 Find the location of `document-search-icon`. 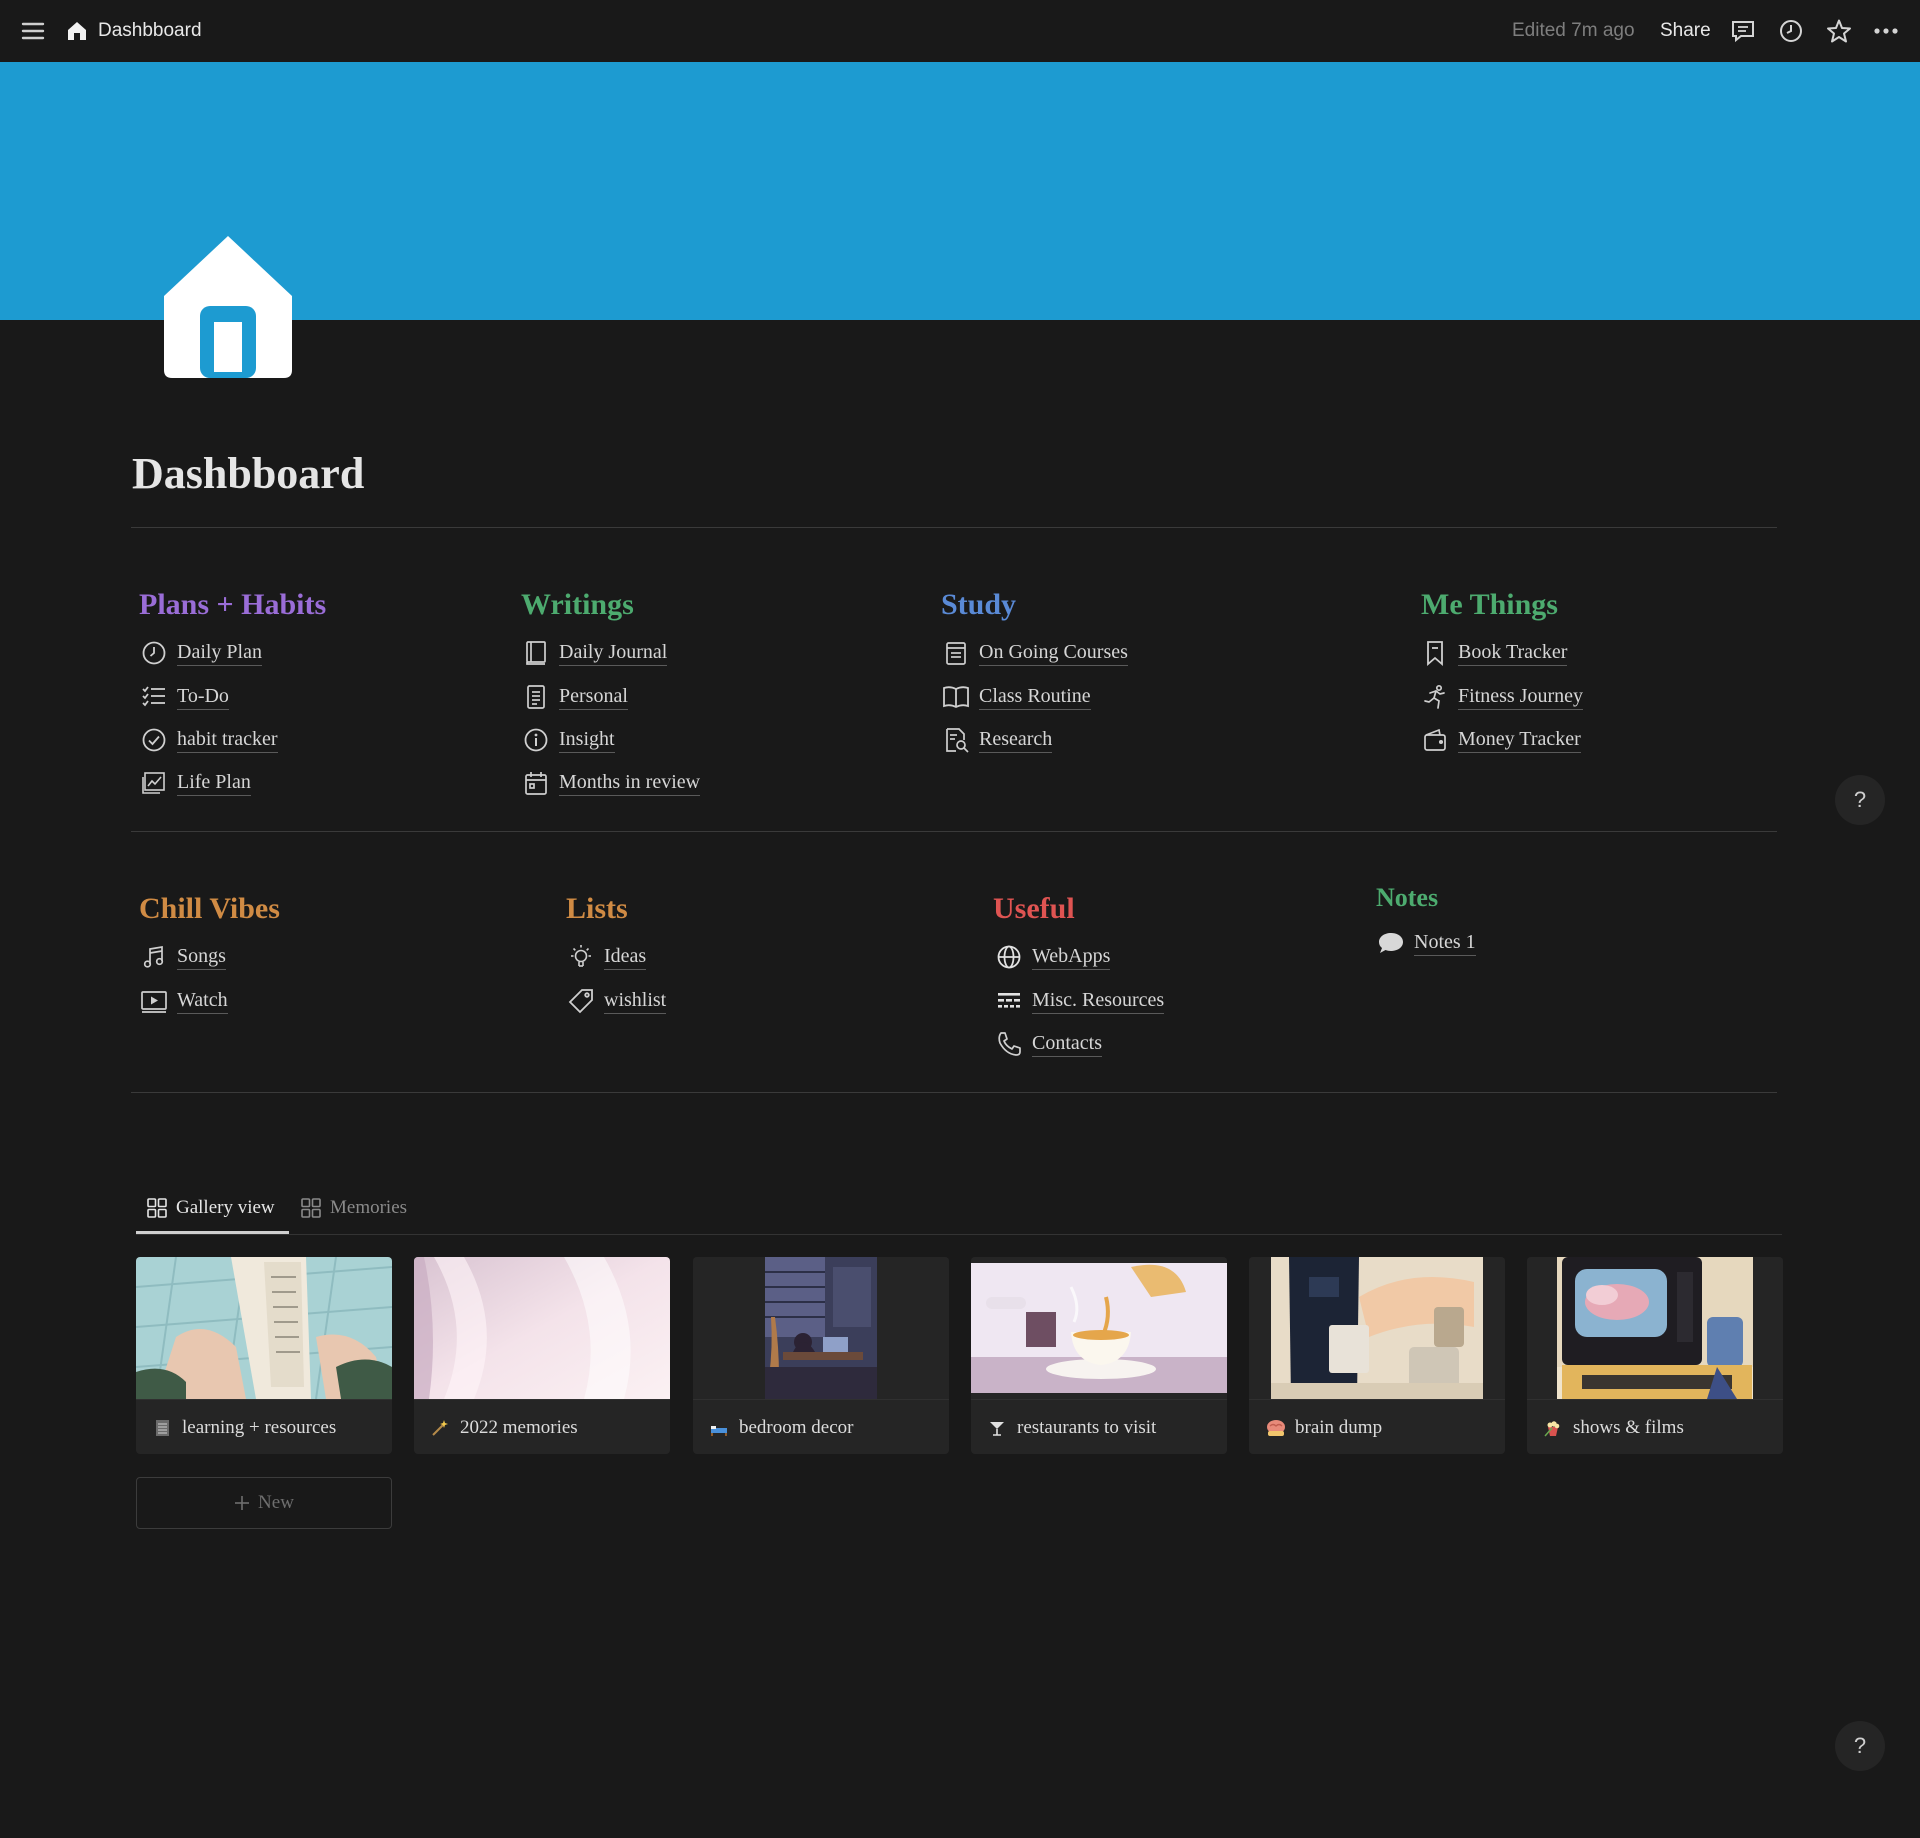

document-search-icon is located at coordinates (956, 740).